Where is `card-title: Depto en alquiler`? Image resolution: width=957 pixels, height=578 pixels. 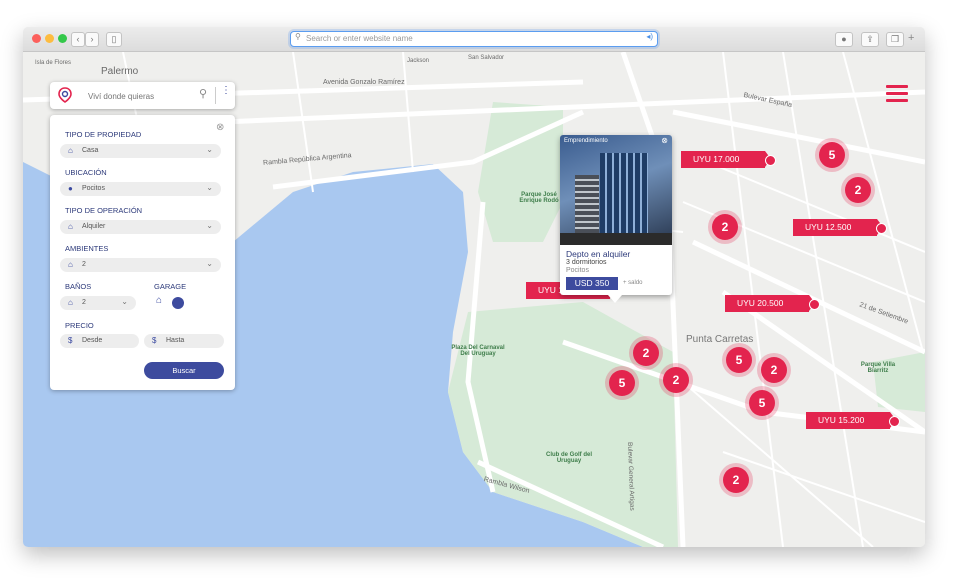 card-title: Depto en alquiler is located at coordinates (598, 254).